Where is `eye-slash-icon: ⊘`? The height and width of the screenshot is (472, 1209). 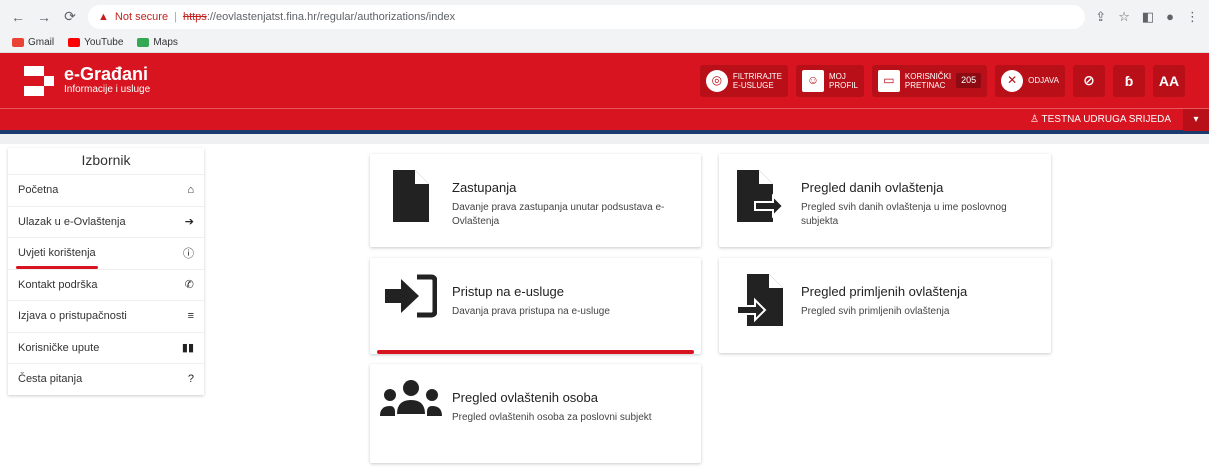 eye-slash-icon: ⊘ is located at coordinates (1089, 80).